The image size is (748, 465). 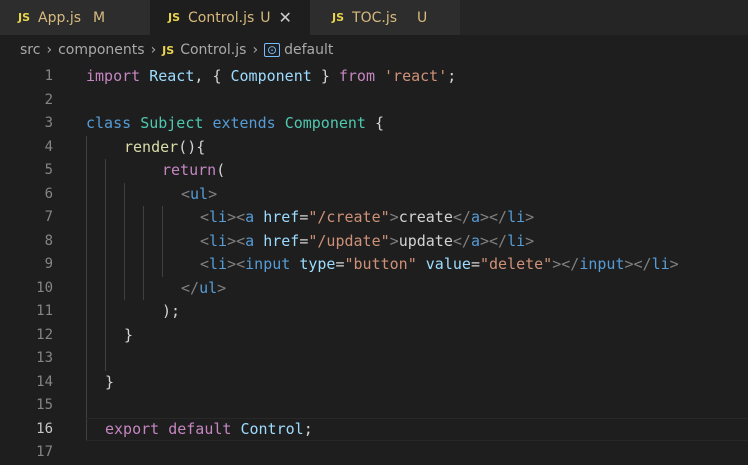 What do you see at coordinates (101, 50) in the screenshot?
I see `breadcrumb-components: components` at bounding box center [101, 50].